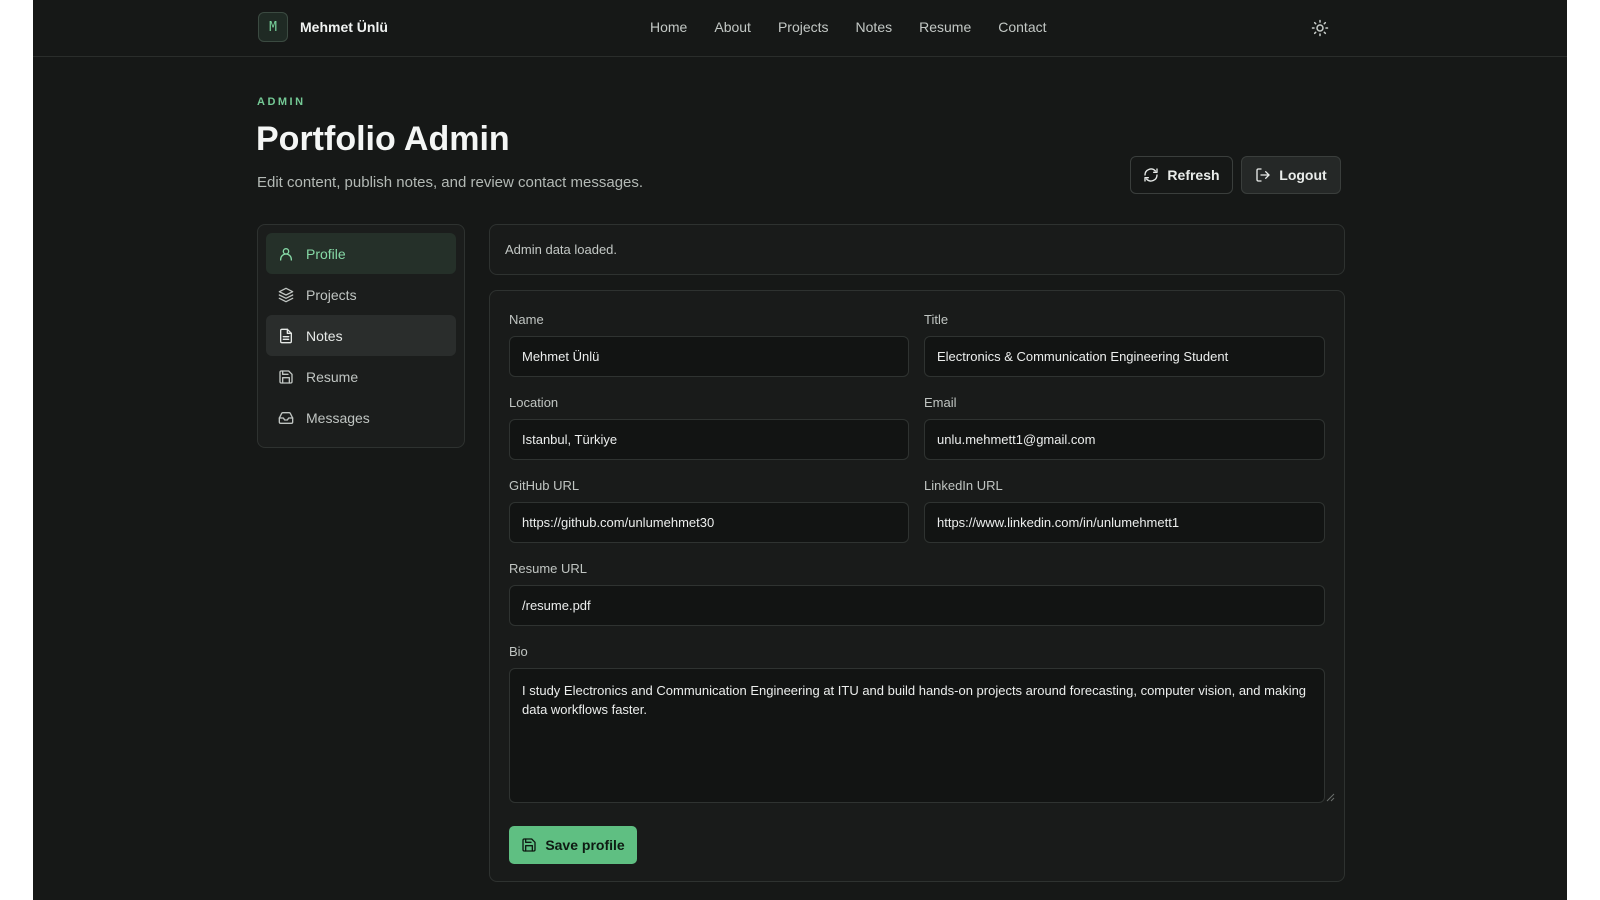 The width and height of the screenshot is (1600, 900). What do you see at coordinates (1124, 439) in the screenshot?
I see `email-input` at bounding box center [1124, 439].